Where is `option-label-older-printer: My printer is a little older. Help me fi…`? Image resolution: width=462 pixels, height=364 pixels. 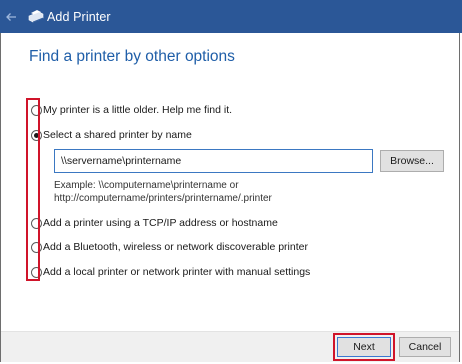
option-label-older-printer: My printer is a little older. Help me fi… is located at coordinates (138, 110).